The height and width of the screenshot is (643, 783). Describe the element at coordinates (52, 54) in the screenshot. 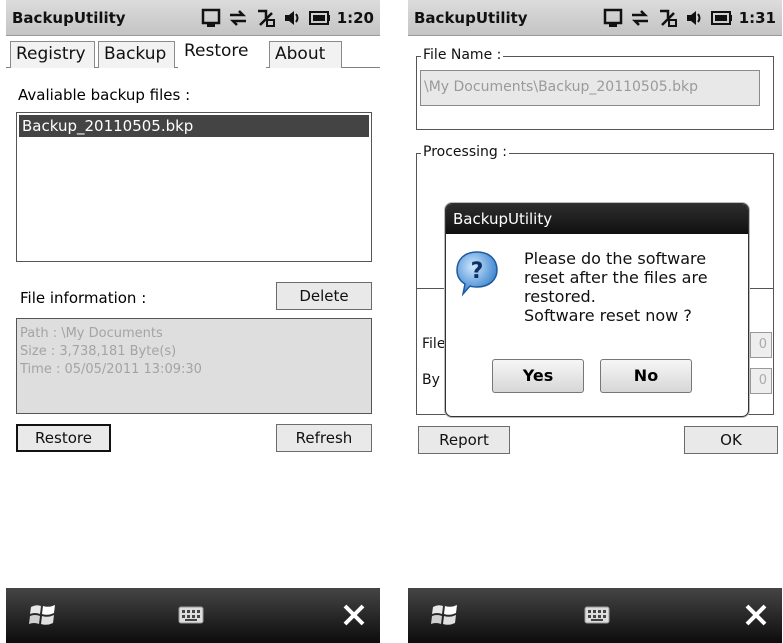

I see `tab-registry: Registry` at that location.